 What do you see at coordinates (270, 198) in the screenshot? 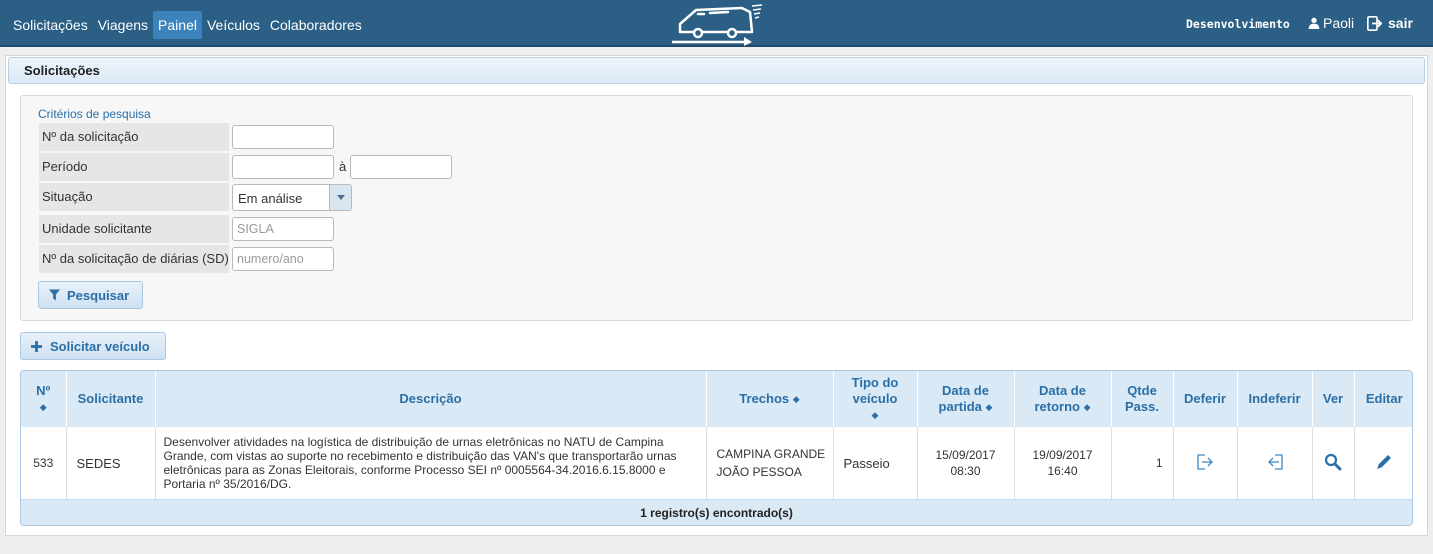
I see `status-select-value: Em análise` at bounding box center [270, 198].